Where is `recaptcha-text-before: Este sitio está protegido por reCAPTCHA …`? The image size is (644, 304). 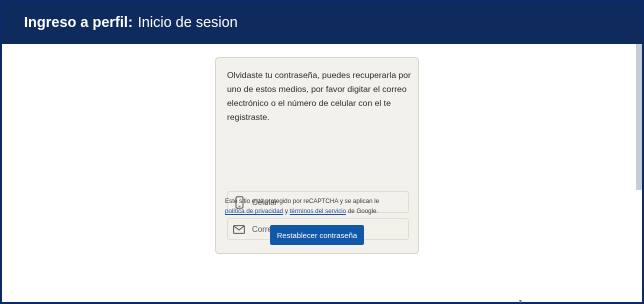 recaptcha-text-before: Este sitio está protegido por reCAPTCHA … is located at coordinates (302, 201).